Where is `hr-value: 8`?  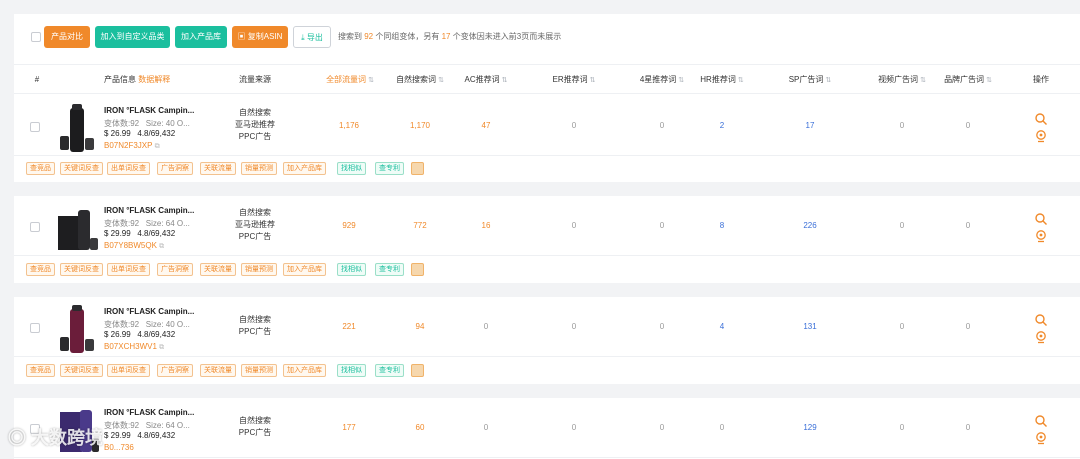 hr-value: 8 is located at coordinates (722, 226).